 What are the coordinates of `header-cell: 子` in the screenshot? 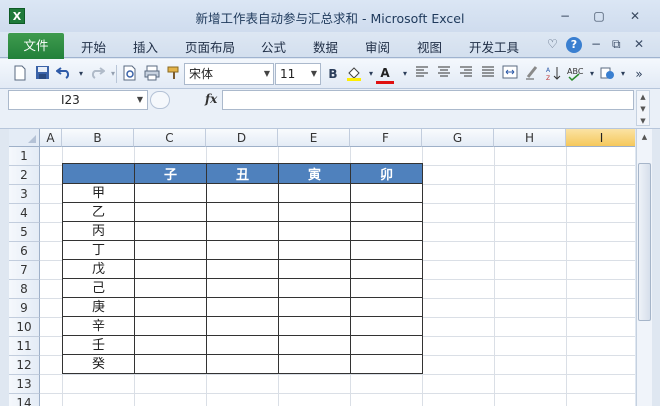 It's located at (170, 173).